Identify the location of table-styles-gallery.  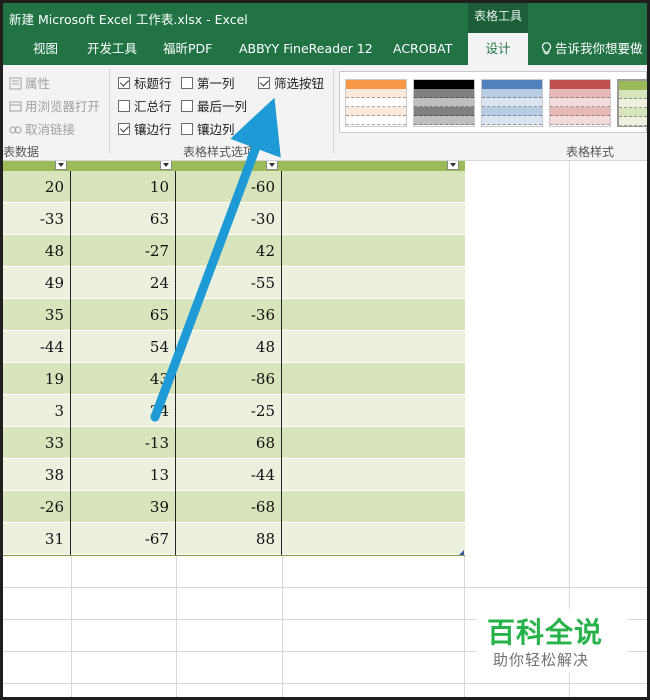
(493, 102).